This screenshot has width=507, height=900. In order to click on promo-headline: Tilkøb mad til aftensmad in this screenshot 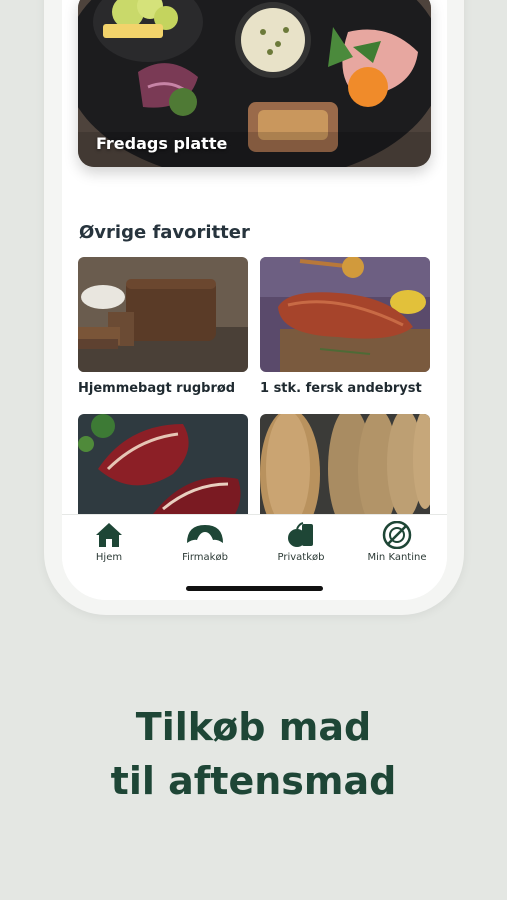, I will do `click(253, 754)`.